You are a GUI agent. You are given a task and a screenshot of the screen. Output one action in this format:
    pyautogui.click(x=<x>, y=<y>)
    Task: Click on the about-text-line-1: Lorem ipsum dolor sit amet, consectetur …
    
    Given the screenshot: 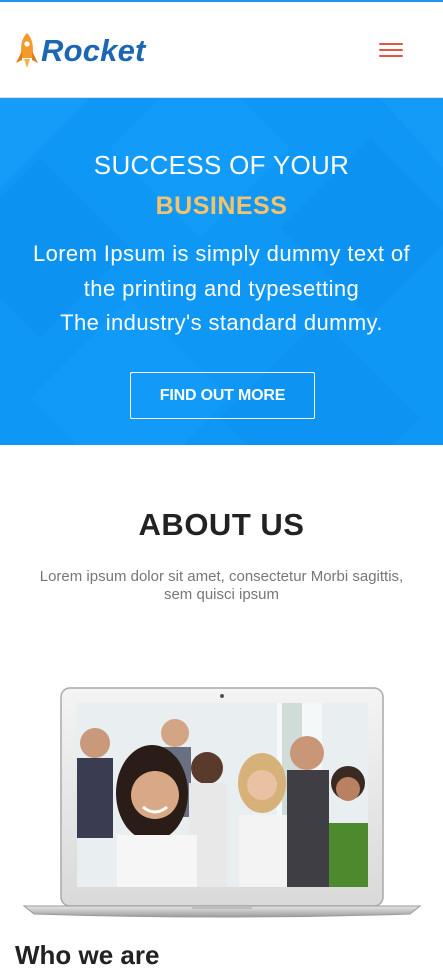 What is the action you would take?
    pyautogui.click(x=221, y=576)
    